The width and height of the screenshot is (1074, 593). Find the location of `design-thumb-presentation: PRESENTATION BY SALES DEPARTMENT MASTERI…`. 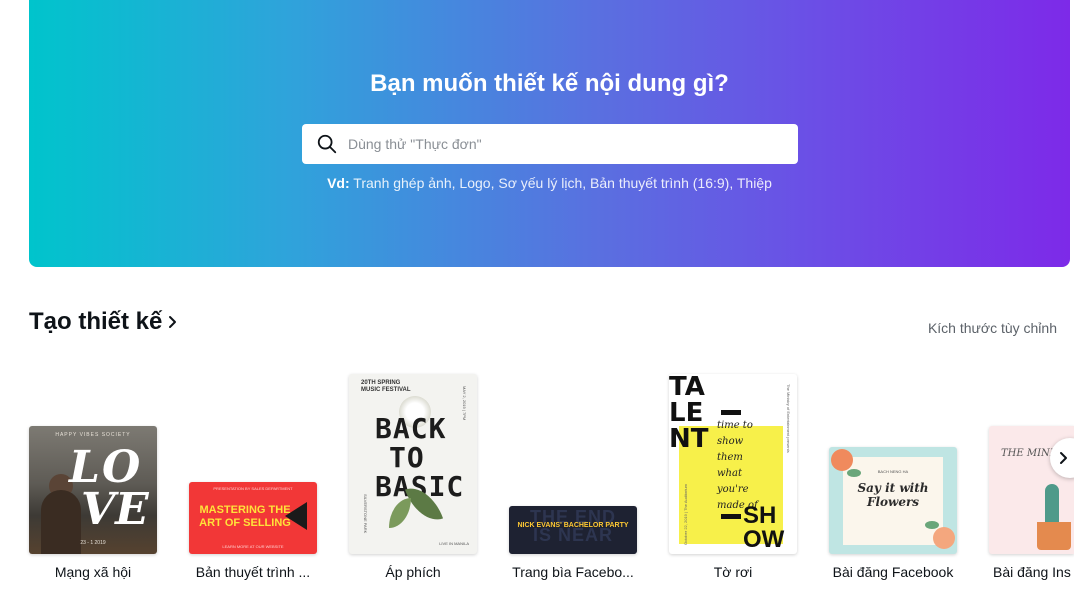

design-thumb-presentation: PRESENTATION BY SALES DEPARTMENT MASTERI… is located at coordinates (253, 518).